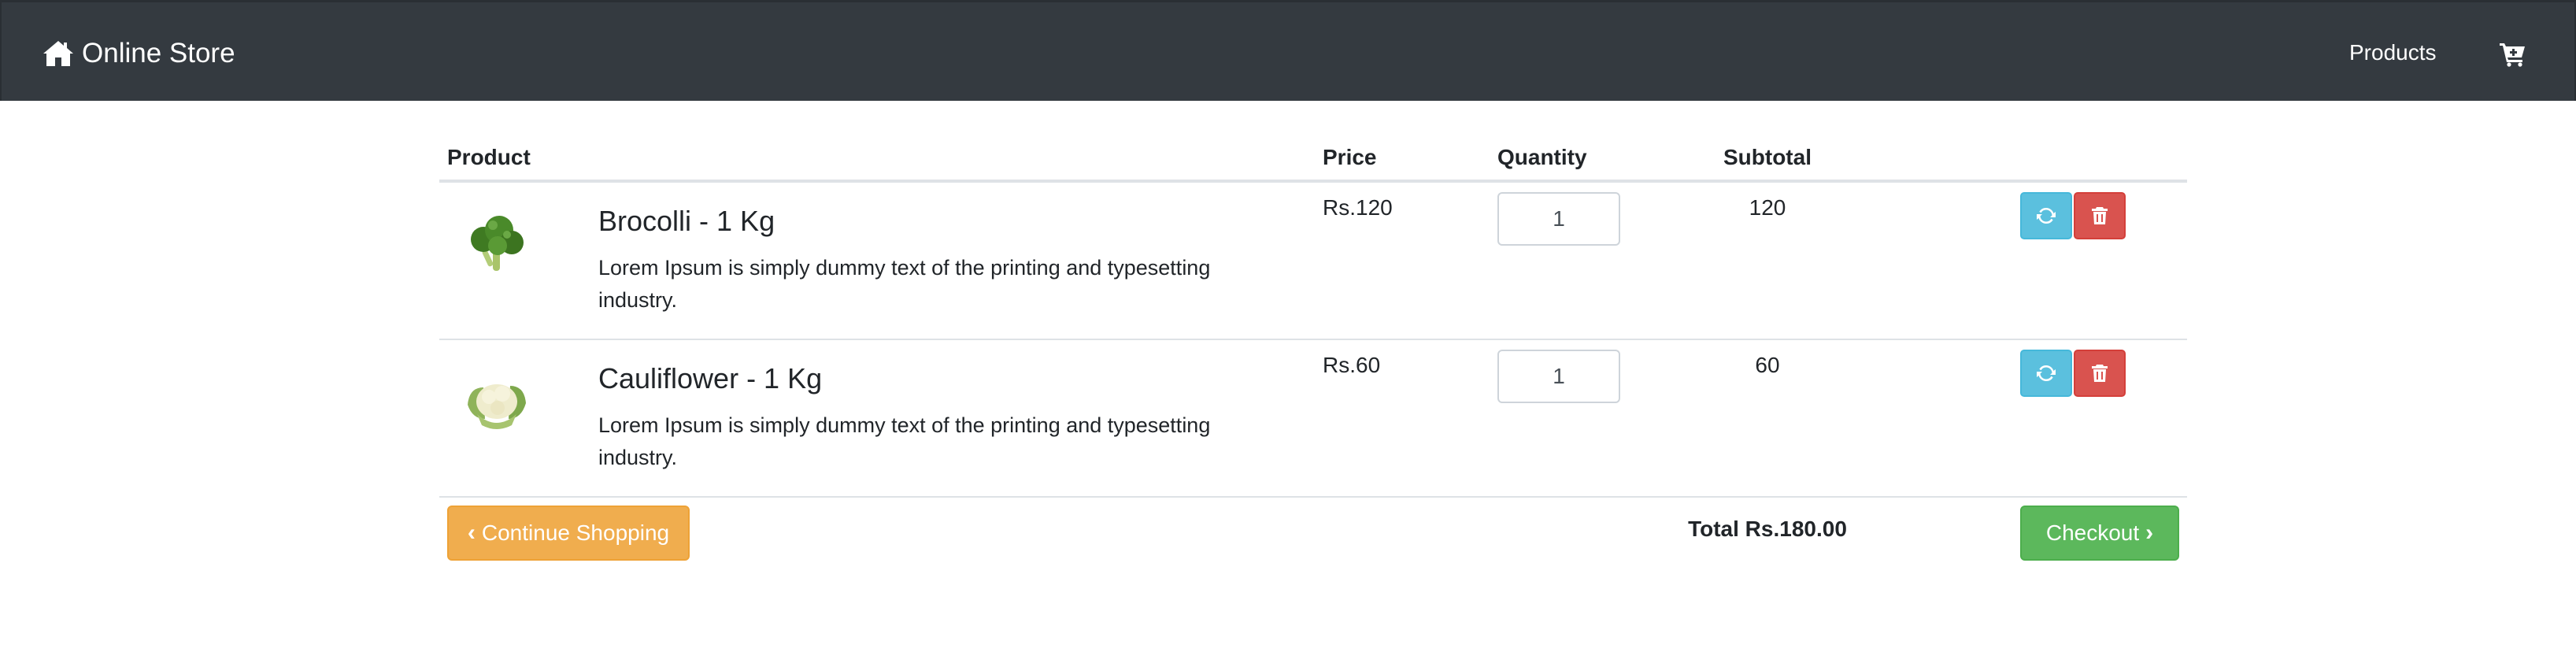  Describe the element at coordinates (497, 243) in the screenshot. I see `broccoli-image` at that location.